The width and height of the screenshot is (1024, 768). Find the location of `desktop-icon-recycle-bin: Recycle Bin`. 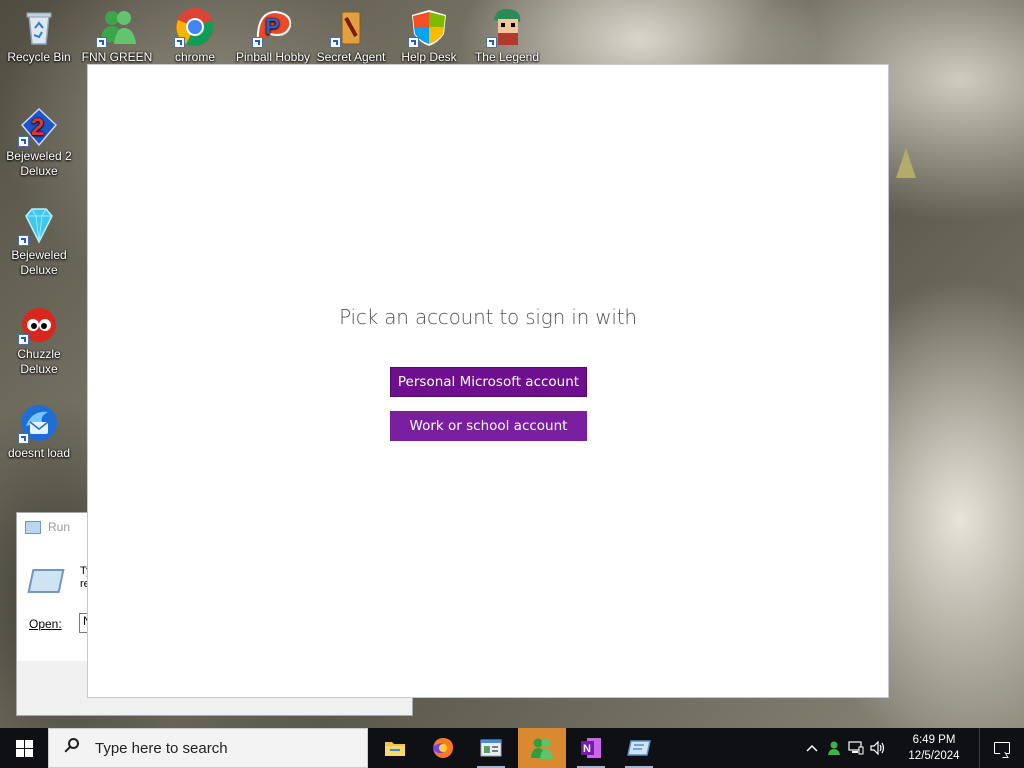

desktop-icon-recycle-bin: Recycle Bin is located at coordinates (39, 33).